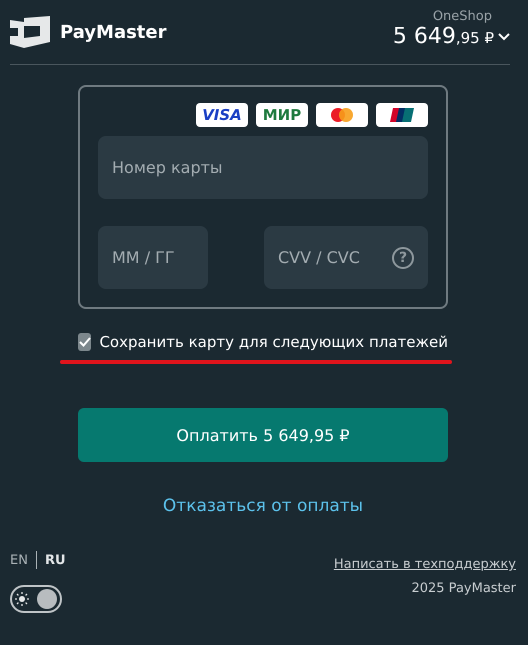 Image resolution: width=528 pixels, height=645 pixels. What do you see at coordinates (153, 257) in the screenshot?
I see `expiry-field: ММ / ГГ` at bounding box center [153, 257].